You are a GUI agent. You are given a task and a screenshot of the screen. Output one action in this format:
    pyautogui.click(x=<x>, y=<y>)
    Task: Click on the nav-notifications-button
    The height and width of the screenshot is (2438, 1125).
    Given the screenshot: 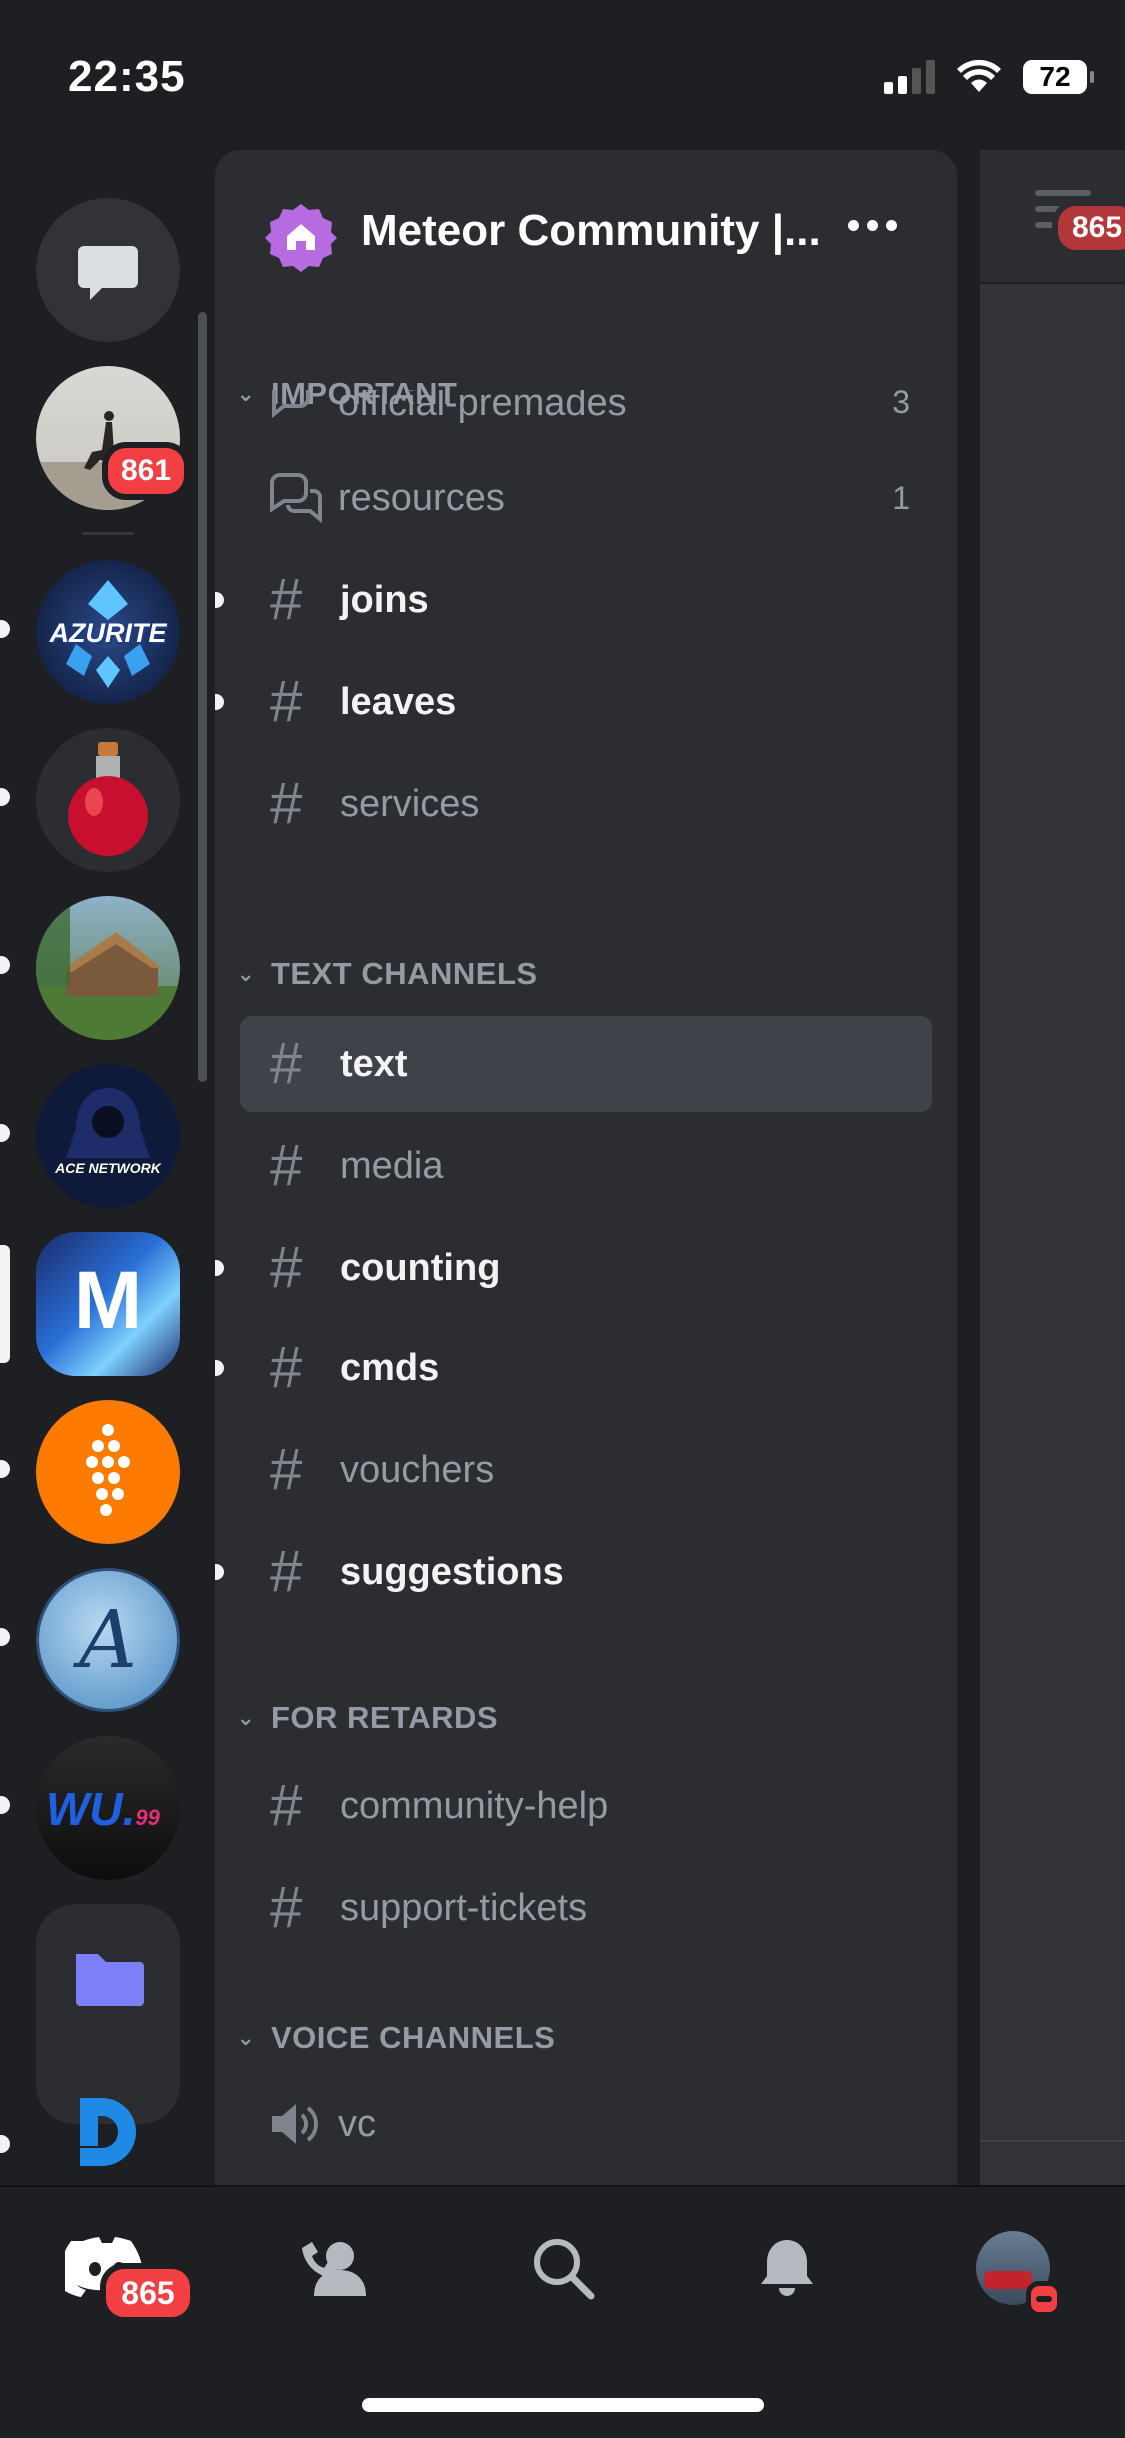 What is the action you would take?
    pyautogui.click(x=787, y=2268)
    